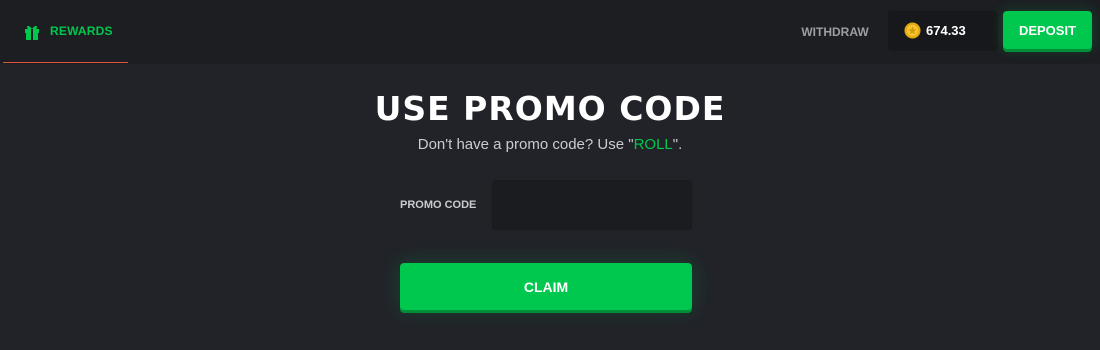  What do you see at coordinates (550, 108) in the screenshot?
I see `page-title: USE PROMO CODE` at bounding box center [550, 108].